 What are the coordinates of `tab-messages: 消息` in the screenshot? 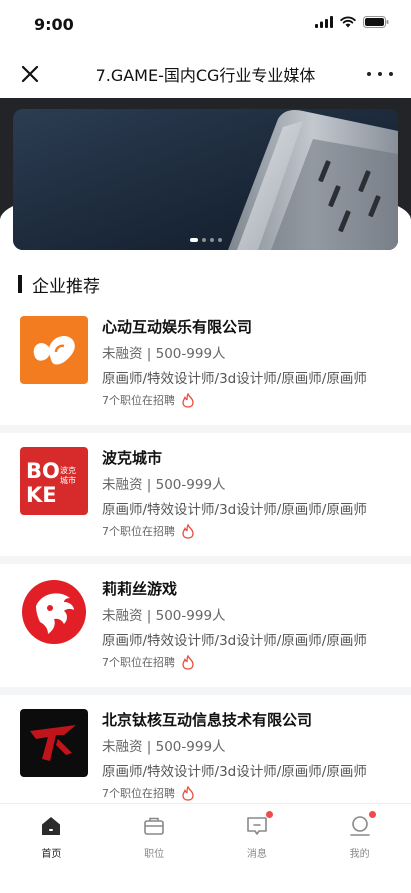 It's located at (257, 848).